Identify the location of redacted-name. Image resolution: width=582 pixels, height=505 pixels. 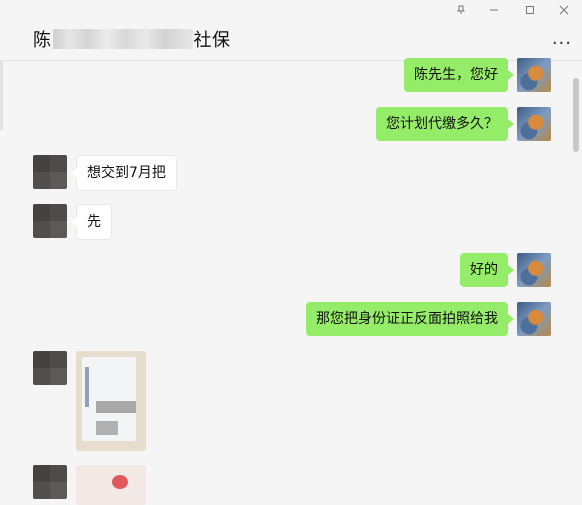
(122, 39).